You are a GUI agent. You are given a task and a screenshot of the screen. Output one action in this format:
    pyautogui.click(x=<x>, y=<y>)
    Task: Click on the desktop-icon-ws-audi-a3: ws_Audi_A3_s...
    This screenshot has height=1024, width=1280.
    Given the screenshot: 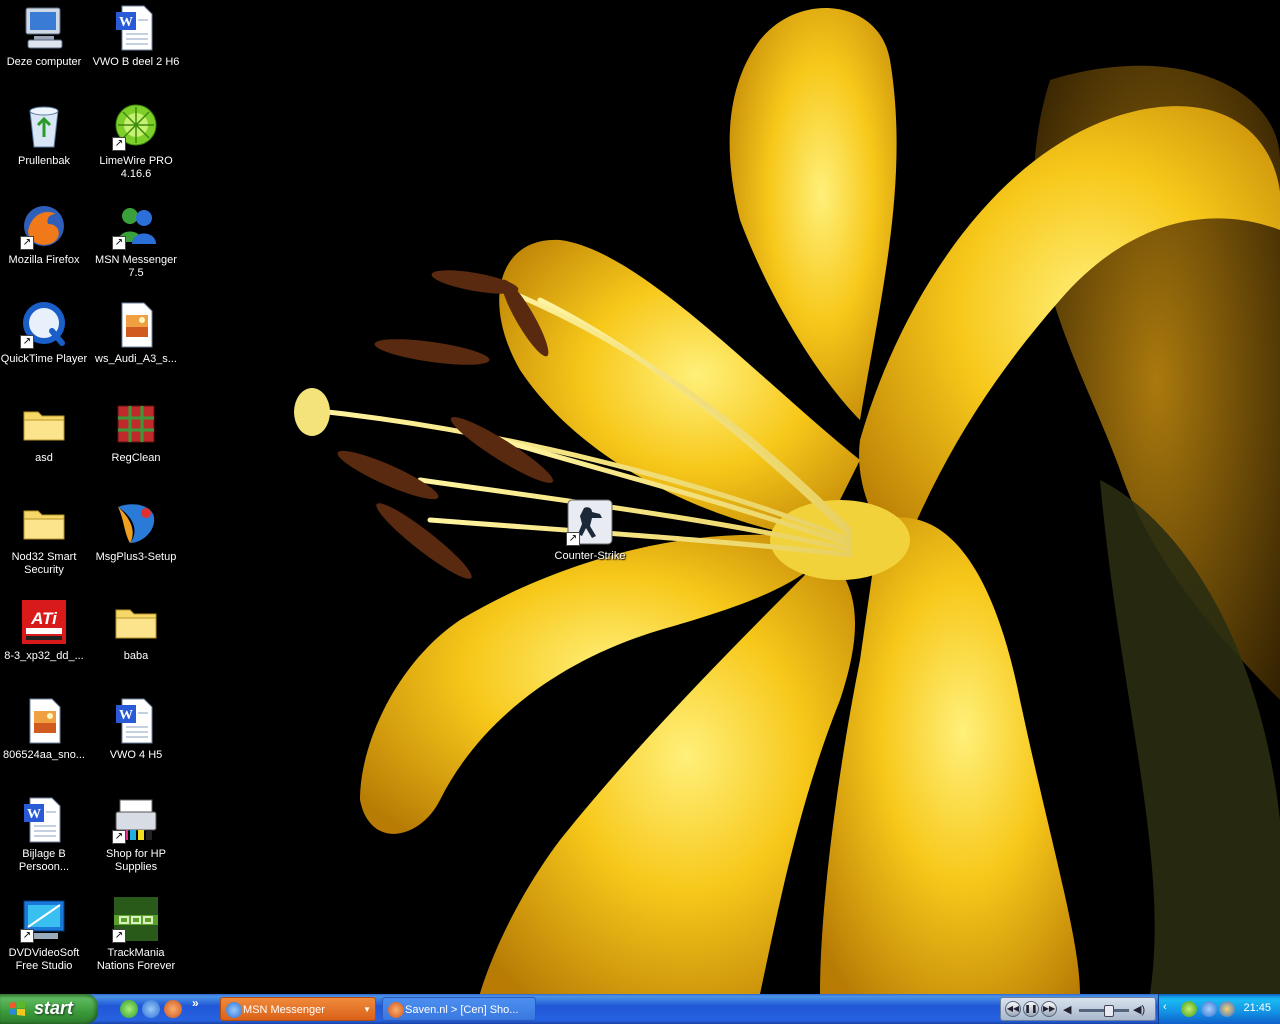 What is the action you would take?
    pyautogui.click(x=136, y=333)
    